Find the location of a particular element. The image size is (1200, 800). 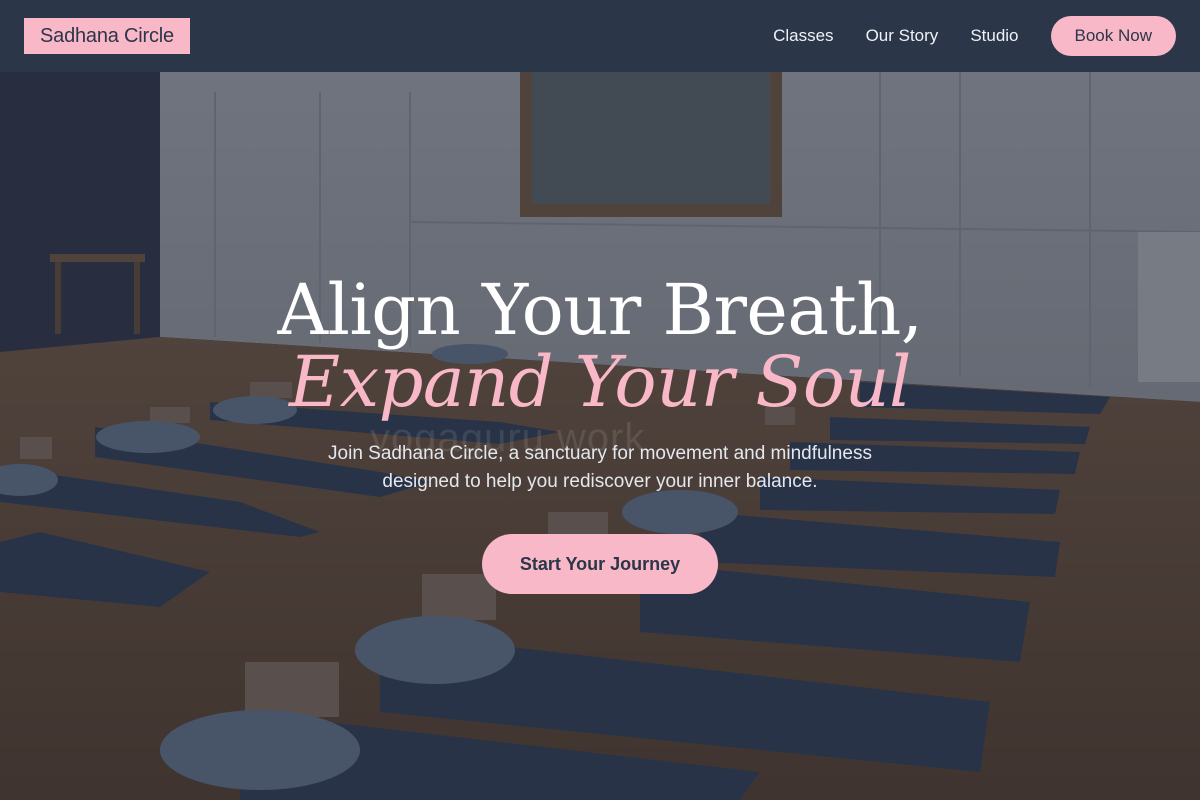

hero-headline-line-1: Align Your Breath, is located at coordinates (600, 310).